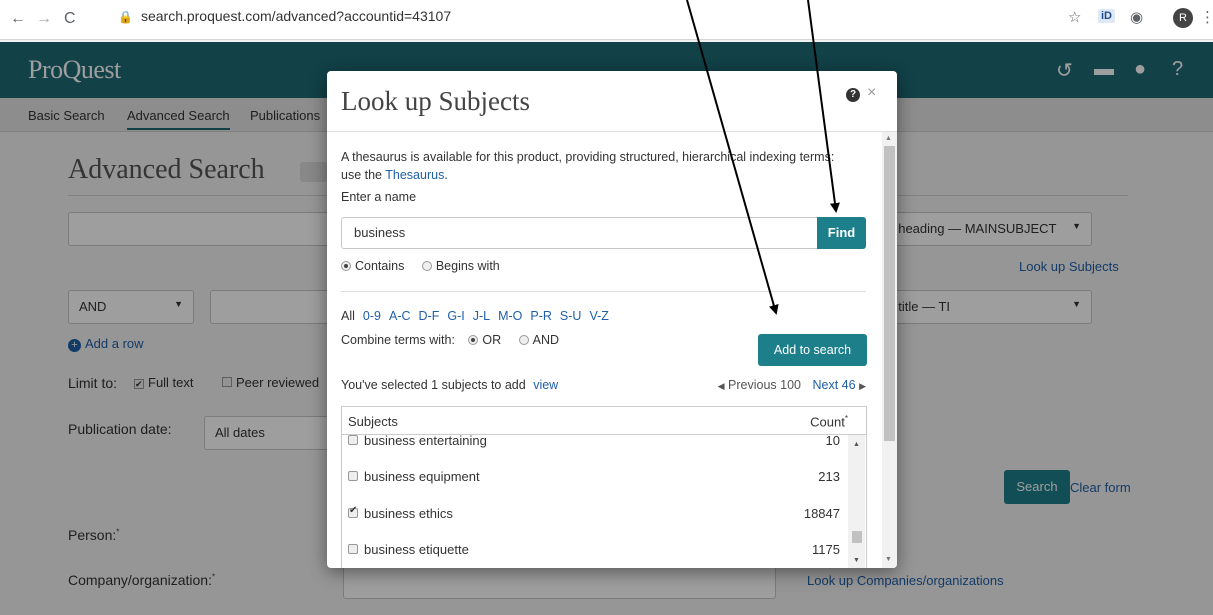 The image size is (1213, 615). I want to click on match-mode-radios: Contains Begins with, so click(420, 266).